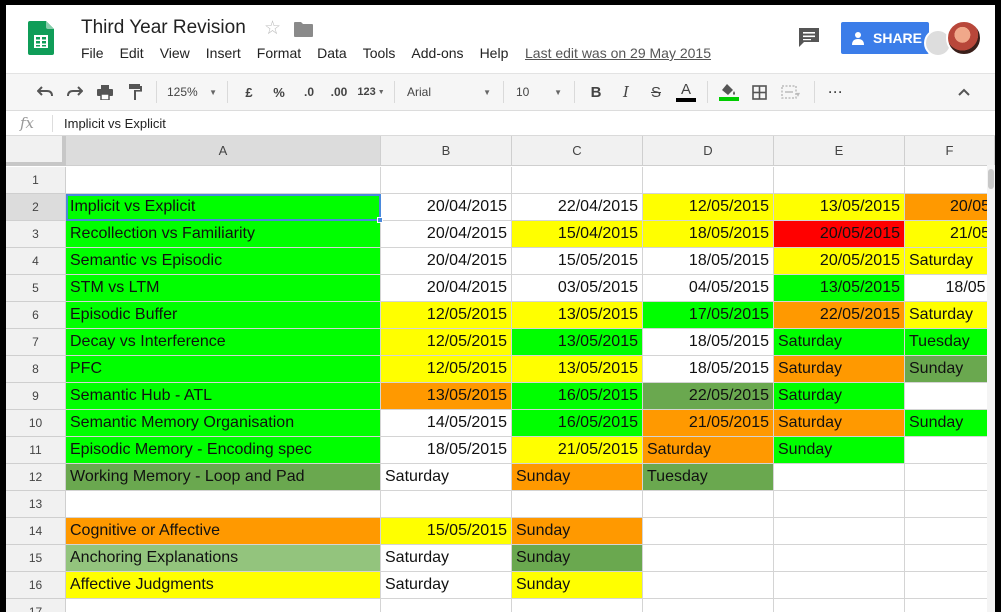 The image size is (1001, 612). I want to click on cell-c13, so click(577, 504).